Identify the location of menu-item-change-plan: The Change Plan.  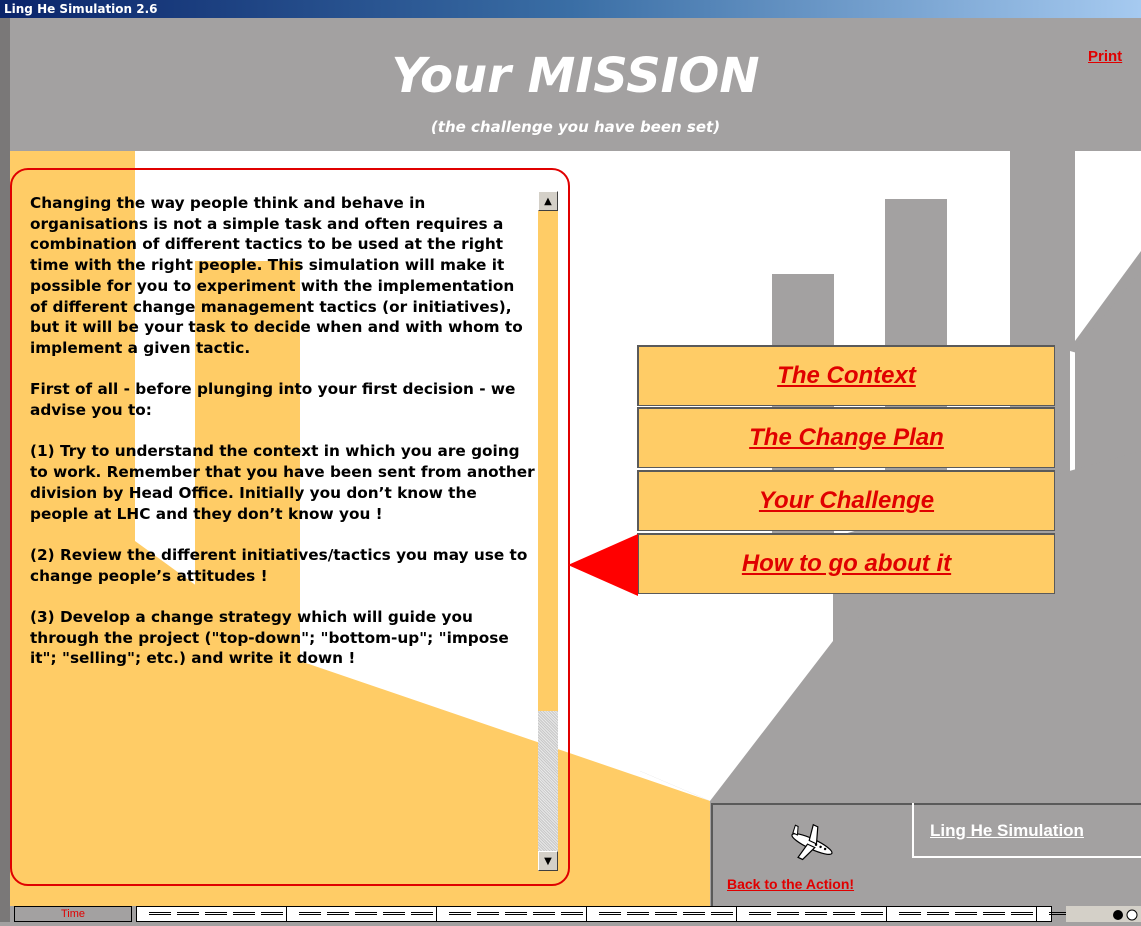
(846, 437).